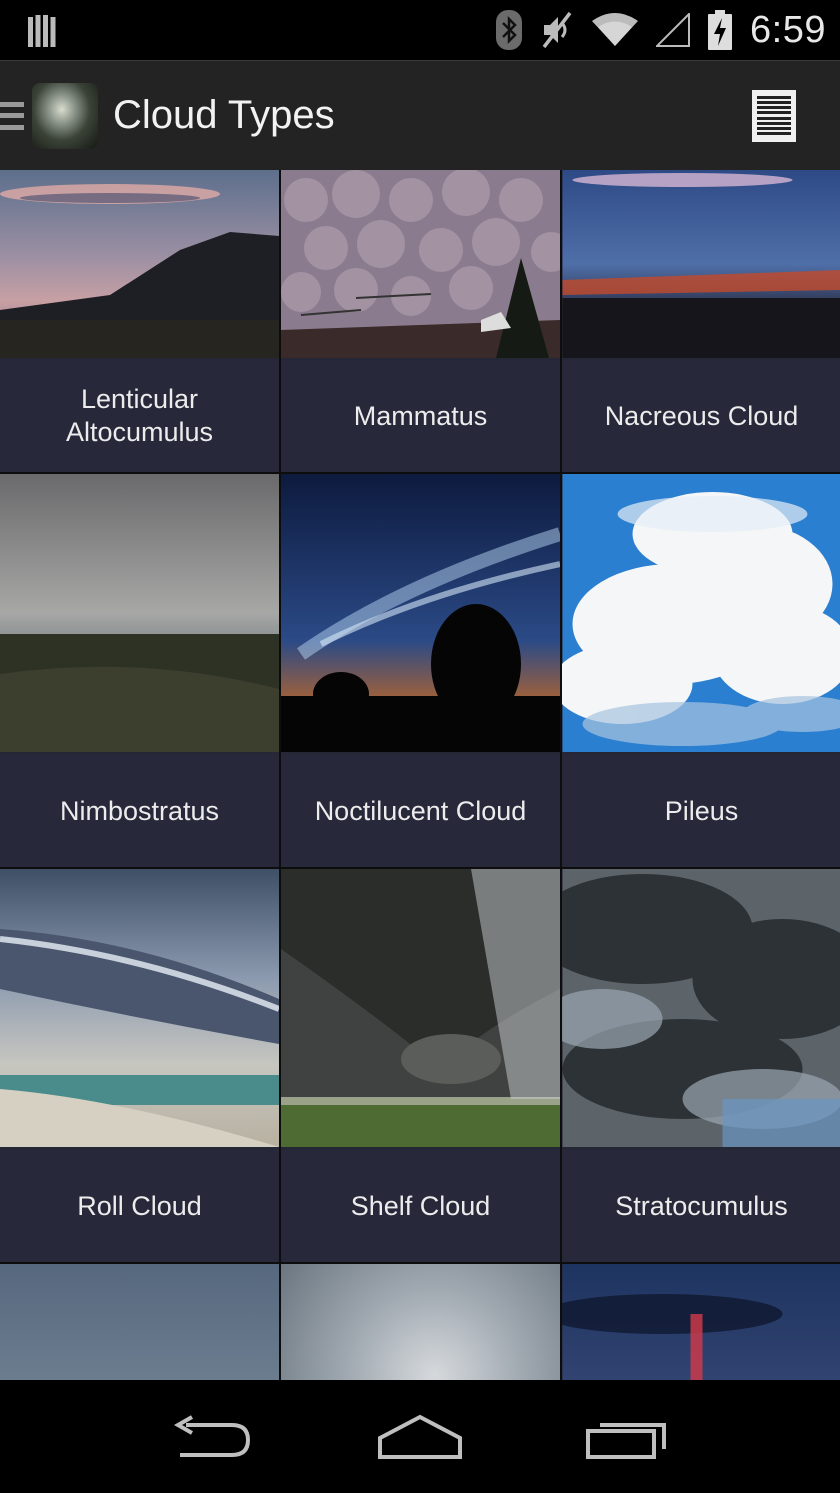  What do you see at coordinates (509, 30) in the screenshot?
I see `bluetooth-icon` at bounding box center [509, 30].